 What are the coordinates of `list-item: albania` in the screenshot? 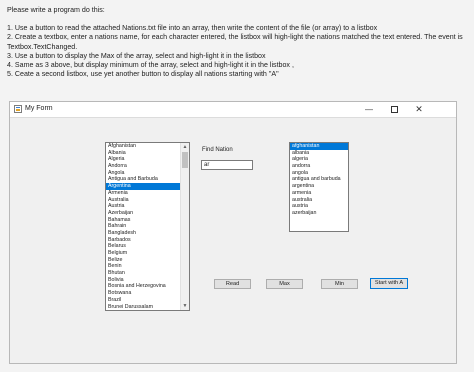 It's located at (319, 153).